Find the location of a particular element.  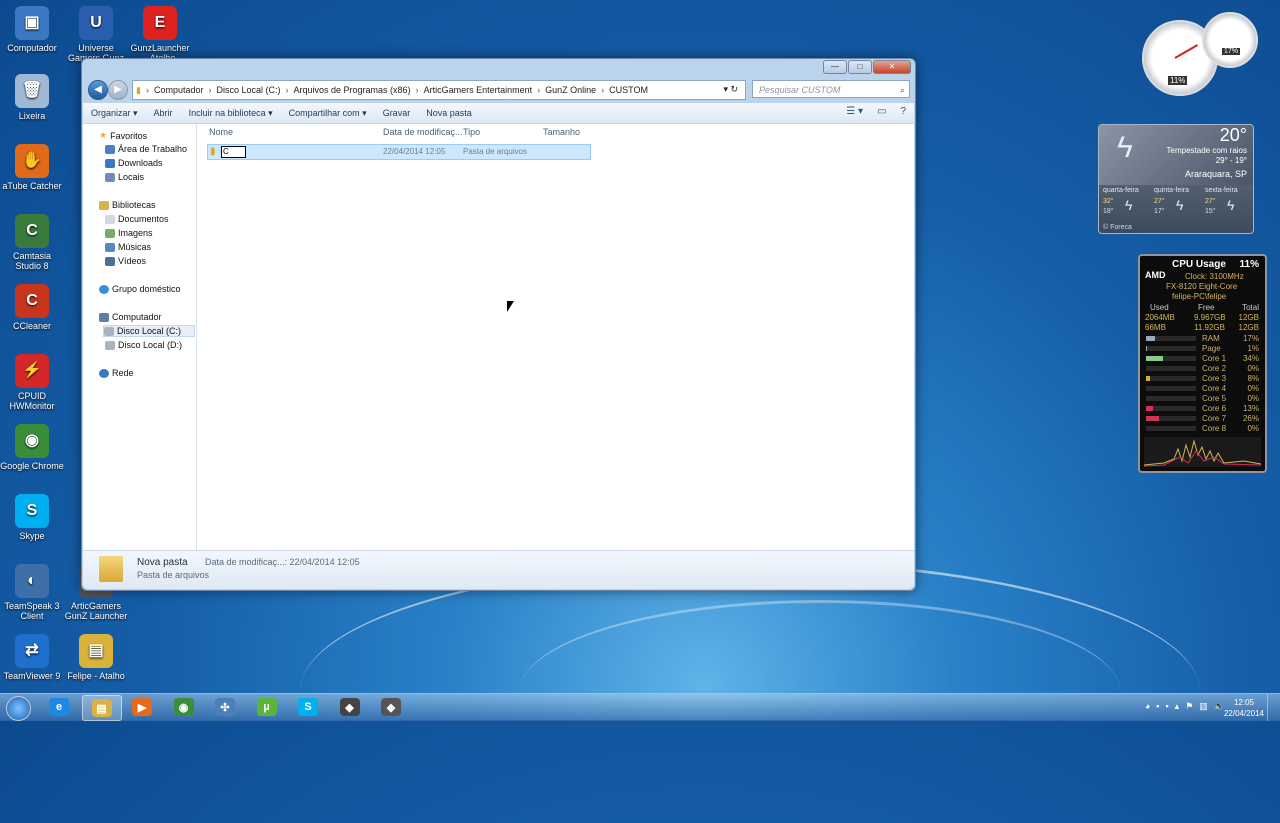

desktop-icon: C CCleaner is located at coordinates (32, 307).